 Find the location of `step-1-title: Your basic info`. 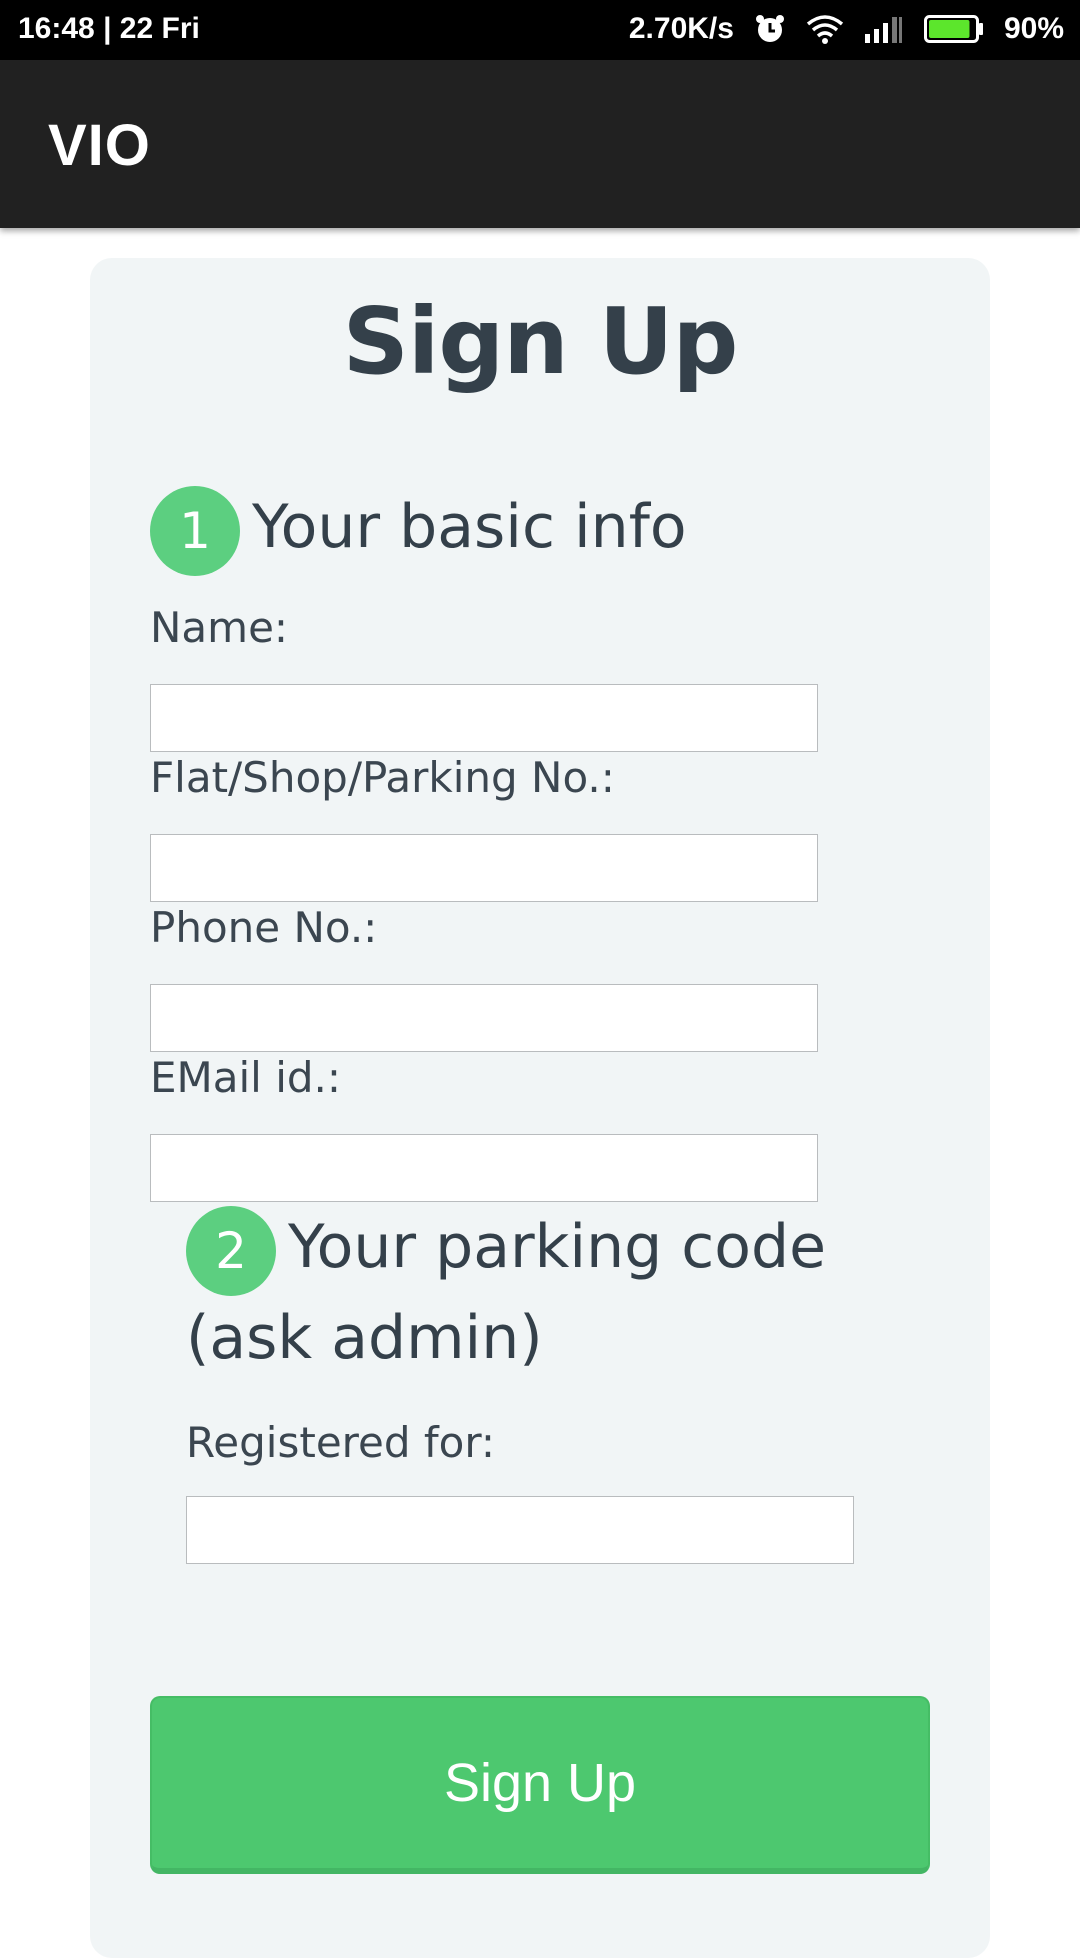

step-1-title: Your basic info is located at coordinates (469, 527).